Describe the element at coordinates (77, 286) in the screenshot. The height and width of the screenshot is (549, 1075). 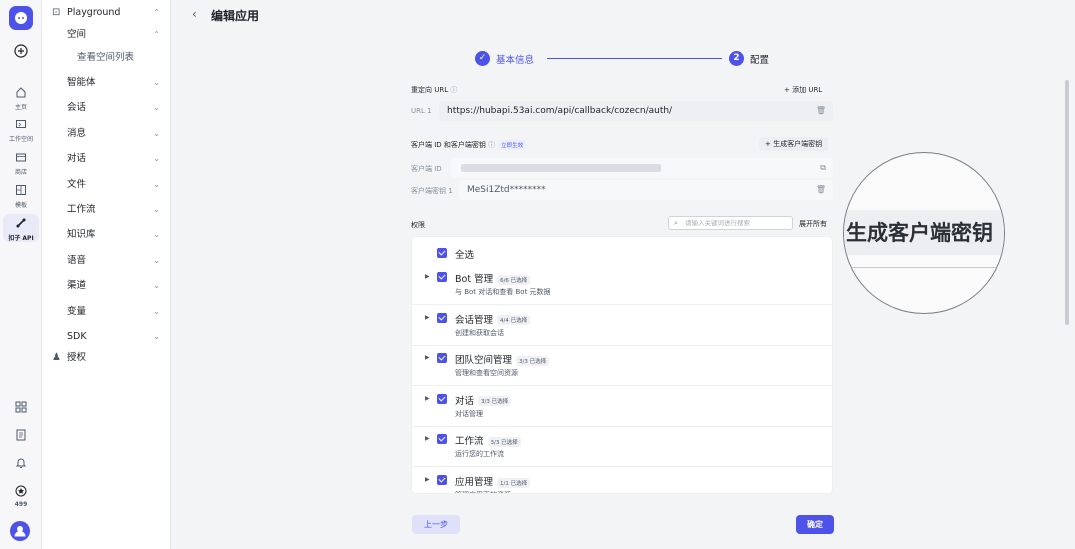
I see `nav-item-label: 渠道` at that location.